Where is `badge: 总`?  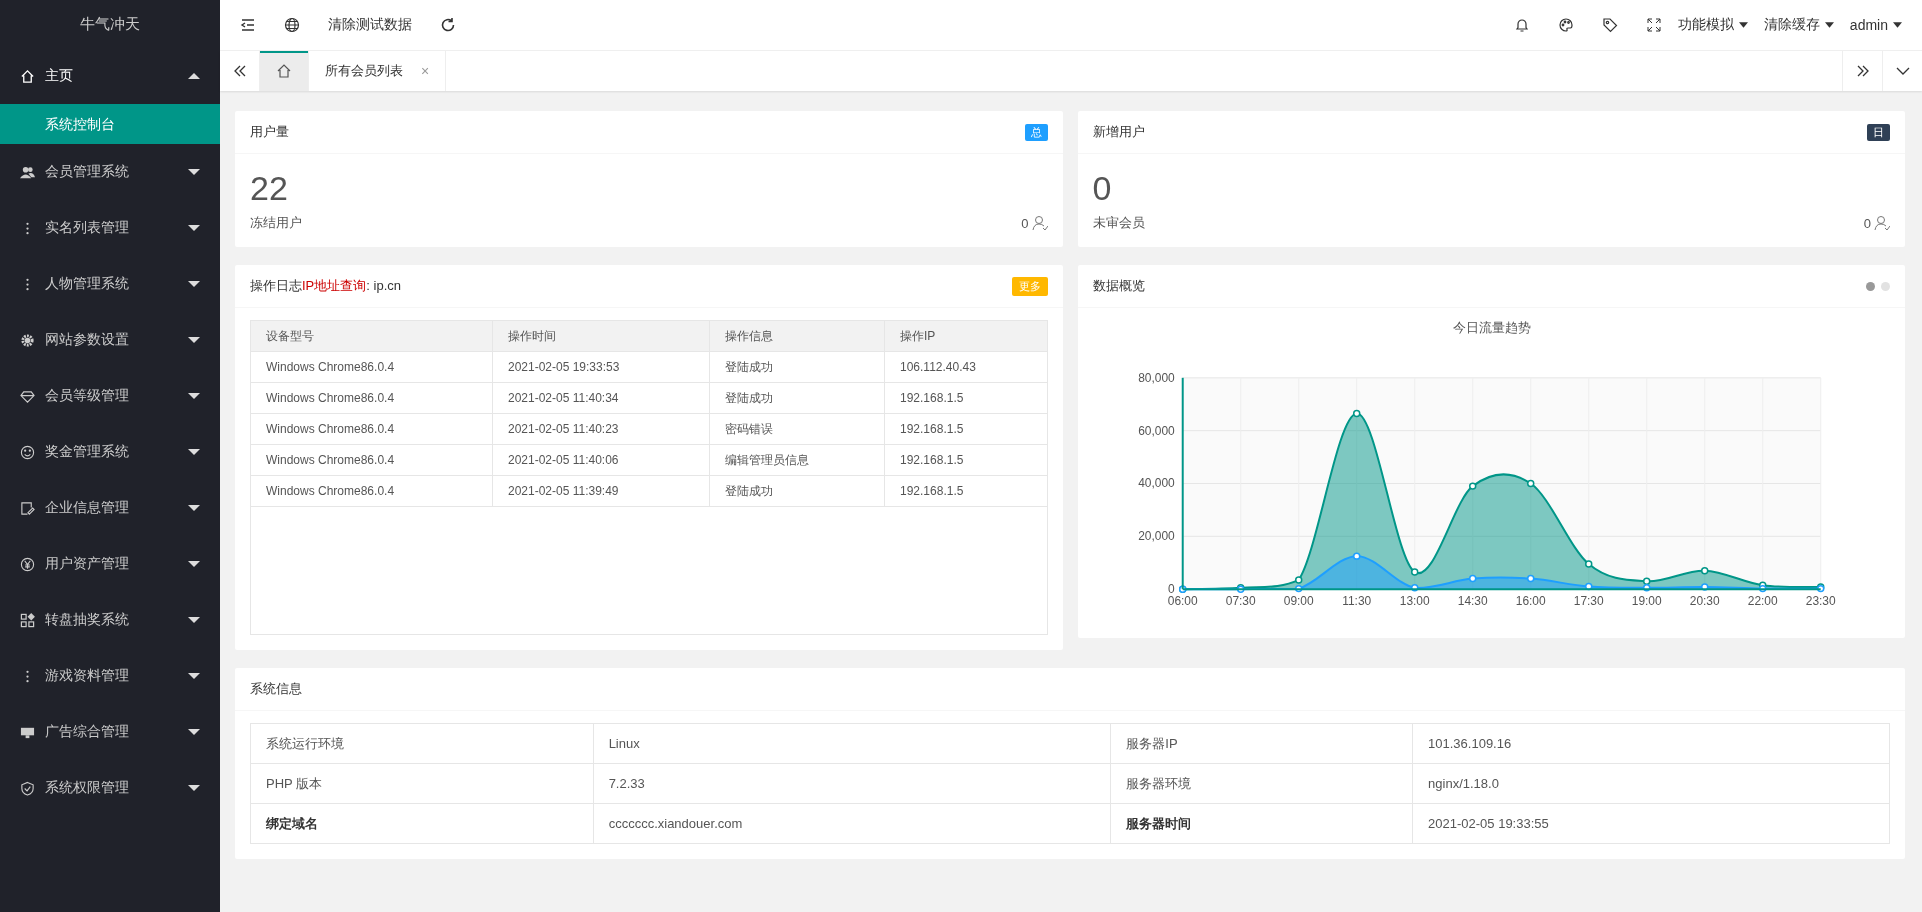 badge: 总 is located at coordinates (1036, 132).